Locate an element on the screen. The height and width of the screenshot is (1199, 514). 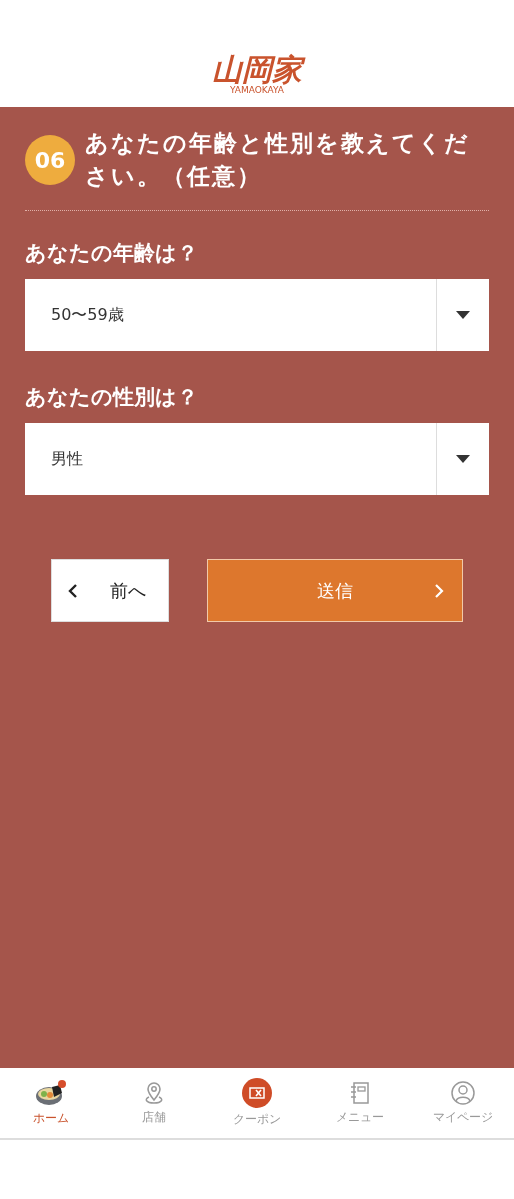
question-number: 06 is located at coordinates (50, 160).